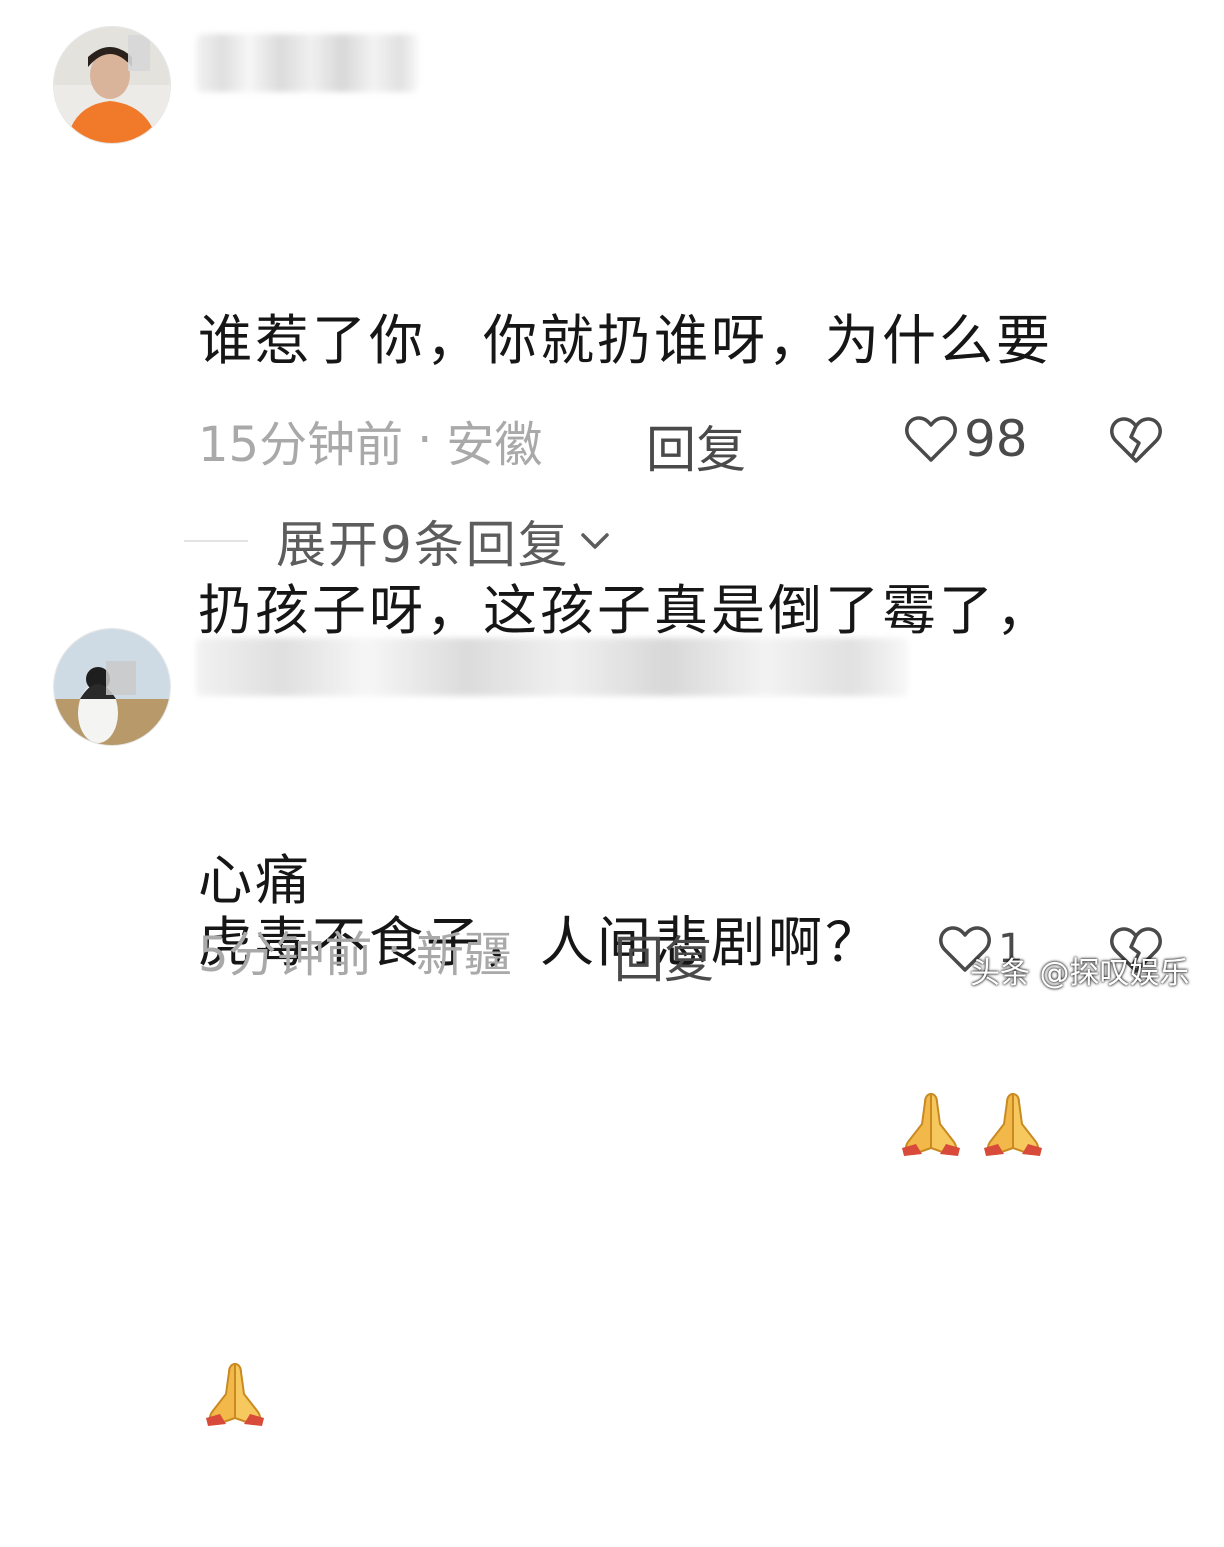  I want to click on heart-outline-icon, so click(931, 439).